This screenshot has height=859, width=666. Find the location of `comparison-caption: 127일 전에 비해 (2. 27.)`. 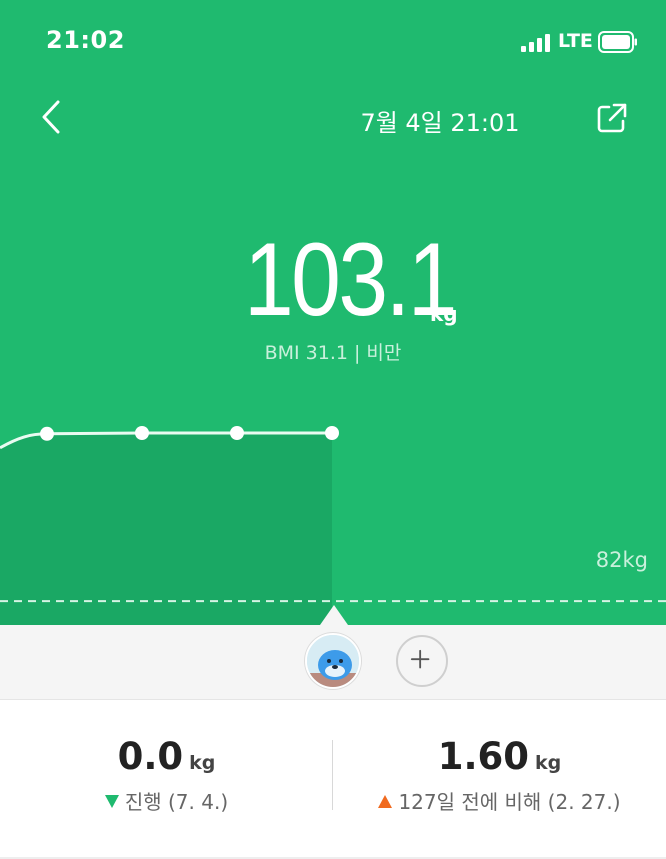

comparison-caption: 127일 전에 비해 (2. 27.) is located at coordinates (509, 802).